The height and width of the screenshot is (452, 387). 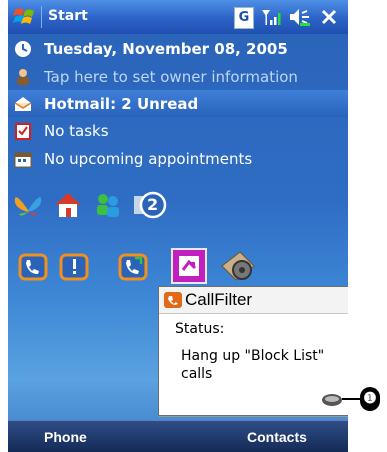 I want to click on windows-flag-icon, so click(x=25, y=17).